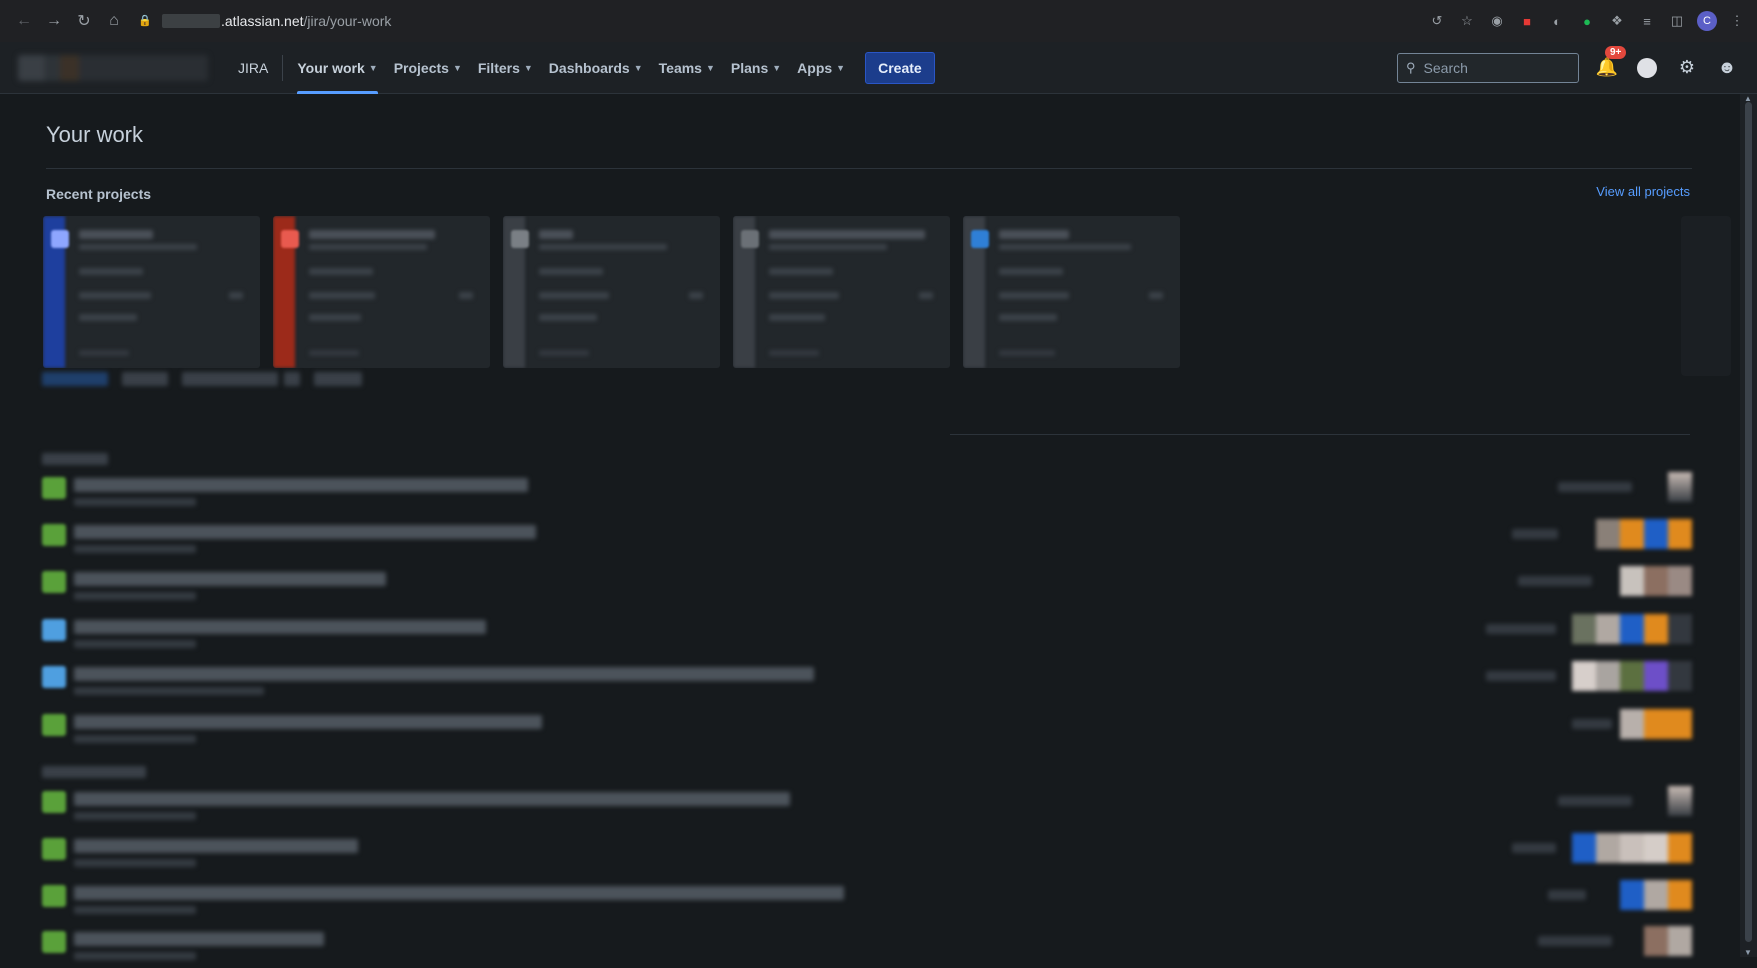 The height and width of the screenshot is (968, 1757). I want to click on nav-your-work: Your work ▼, so click(337, 68).